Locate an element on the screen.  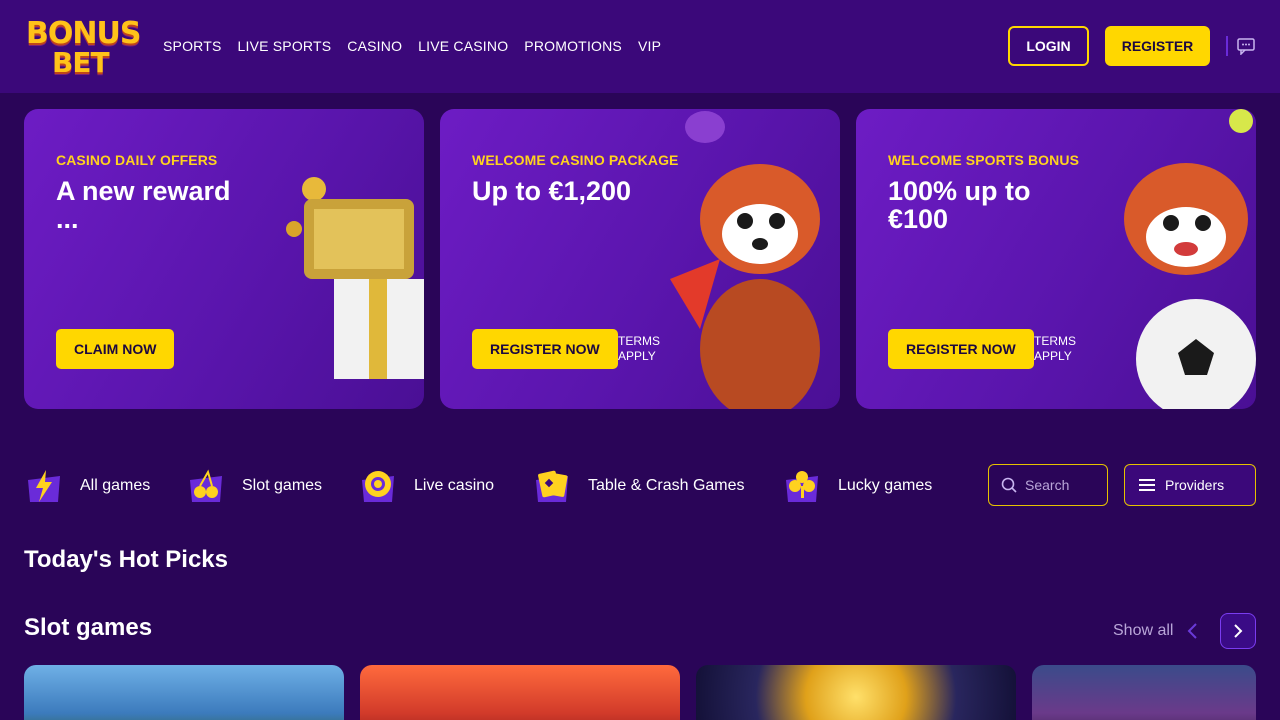
chat-icon is located at coordinates (1246, 46).